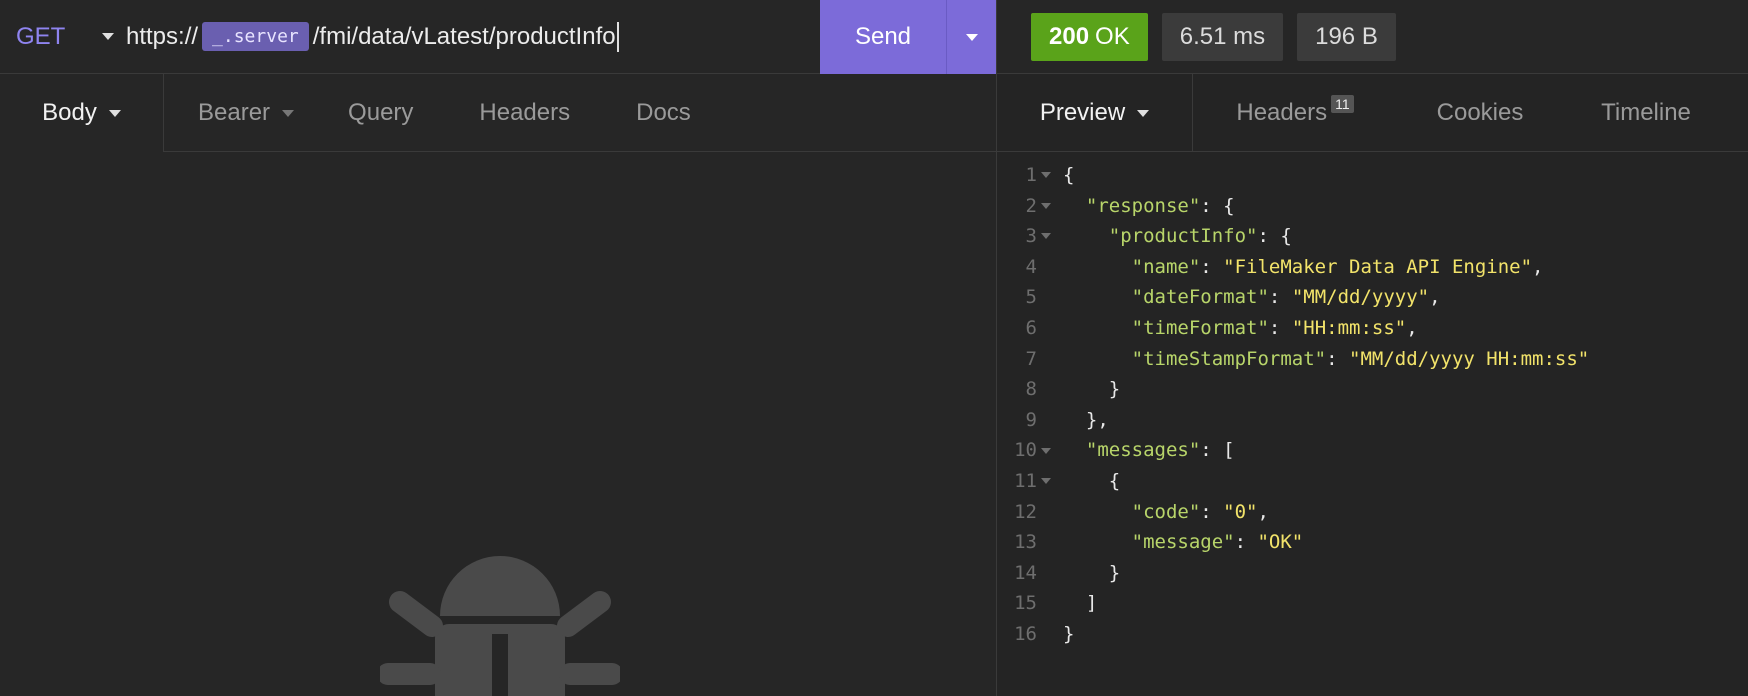 This screenshot has height=696, width=1748. What do you see at coordinates (255, 36) in the screenshot?
I see `env-variable-tag: _.server` at bounding box center [255, 36].